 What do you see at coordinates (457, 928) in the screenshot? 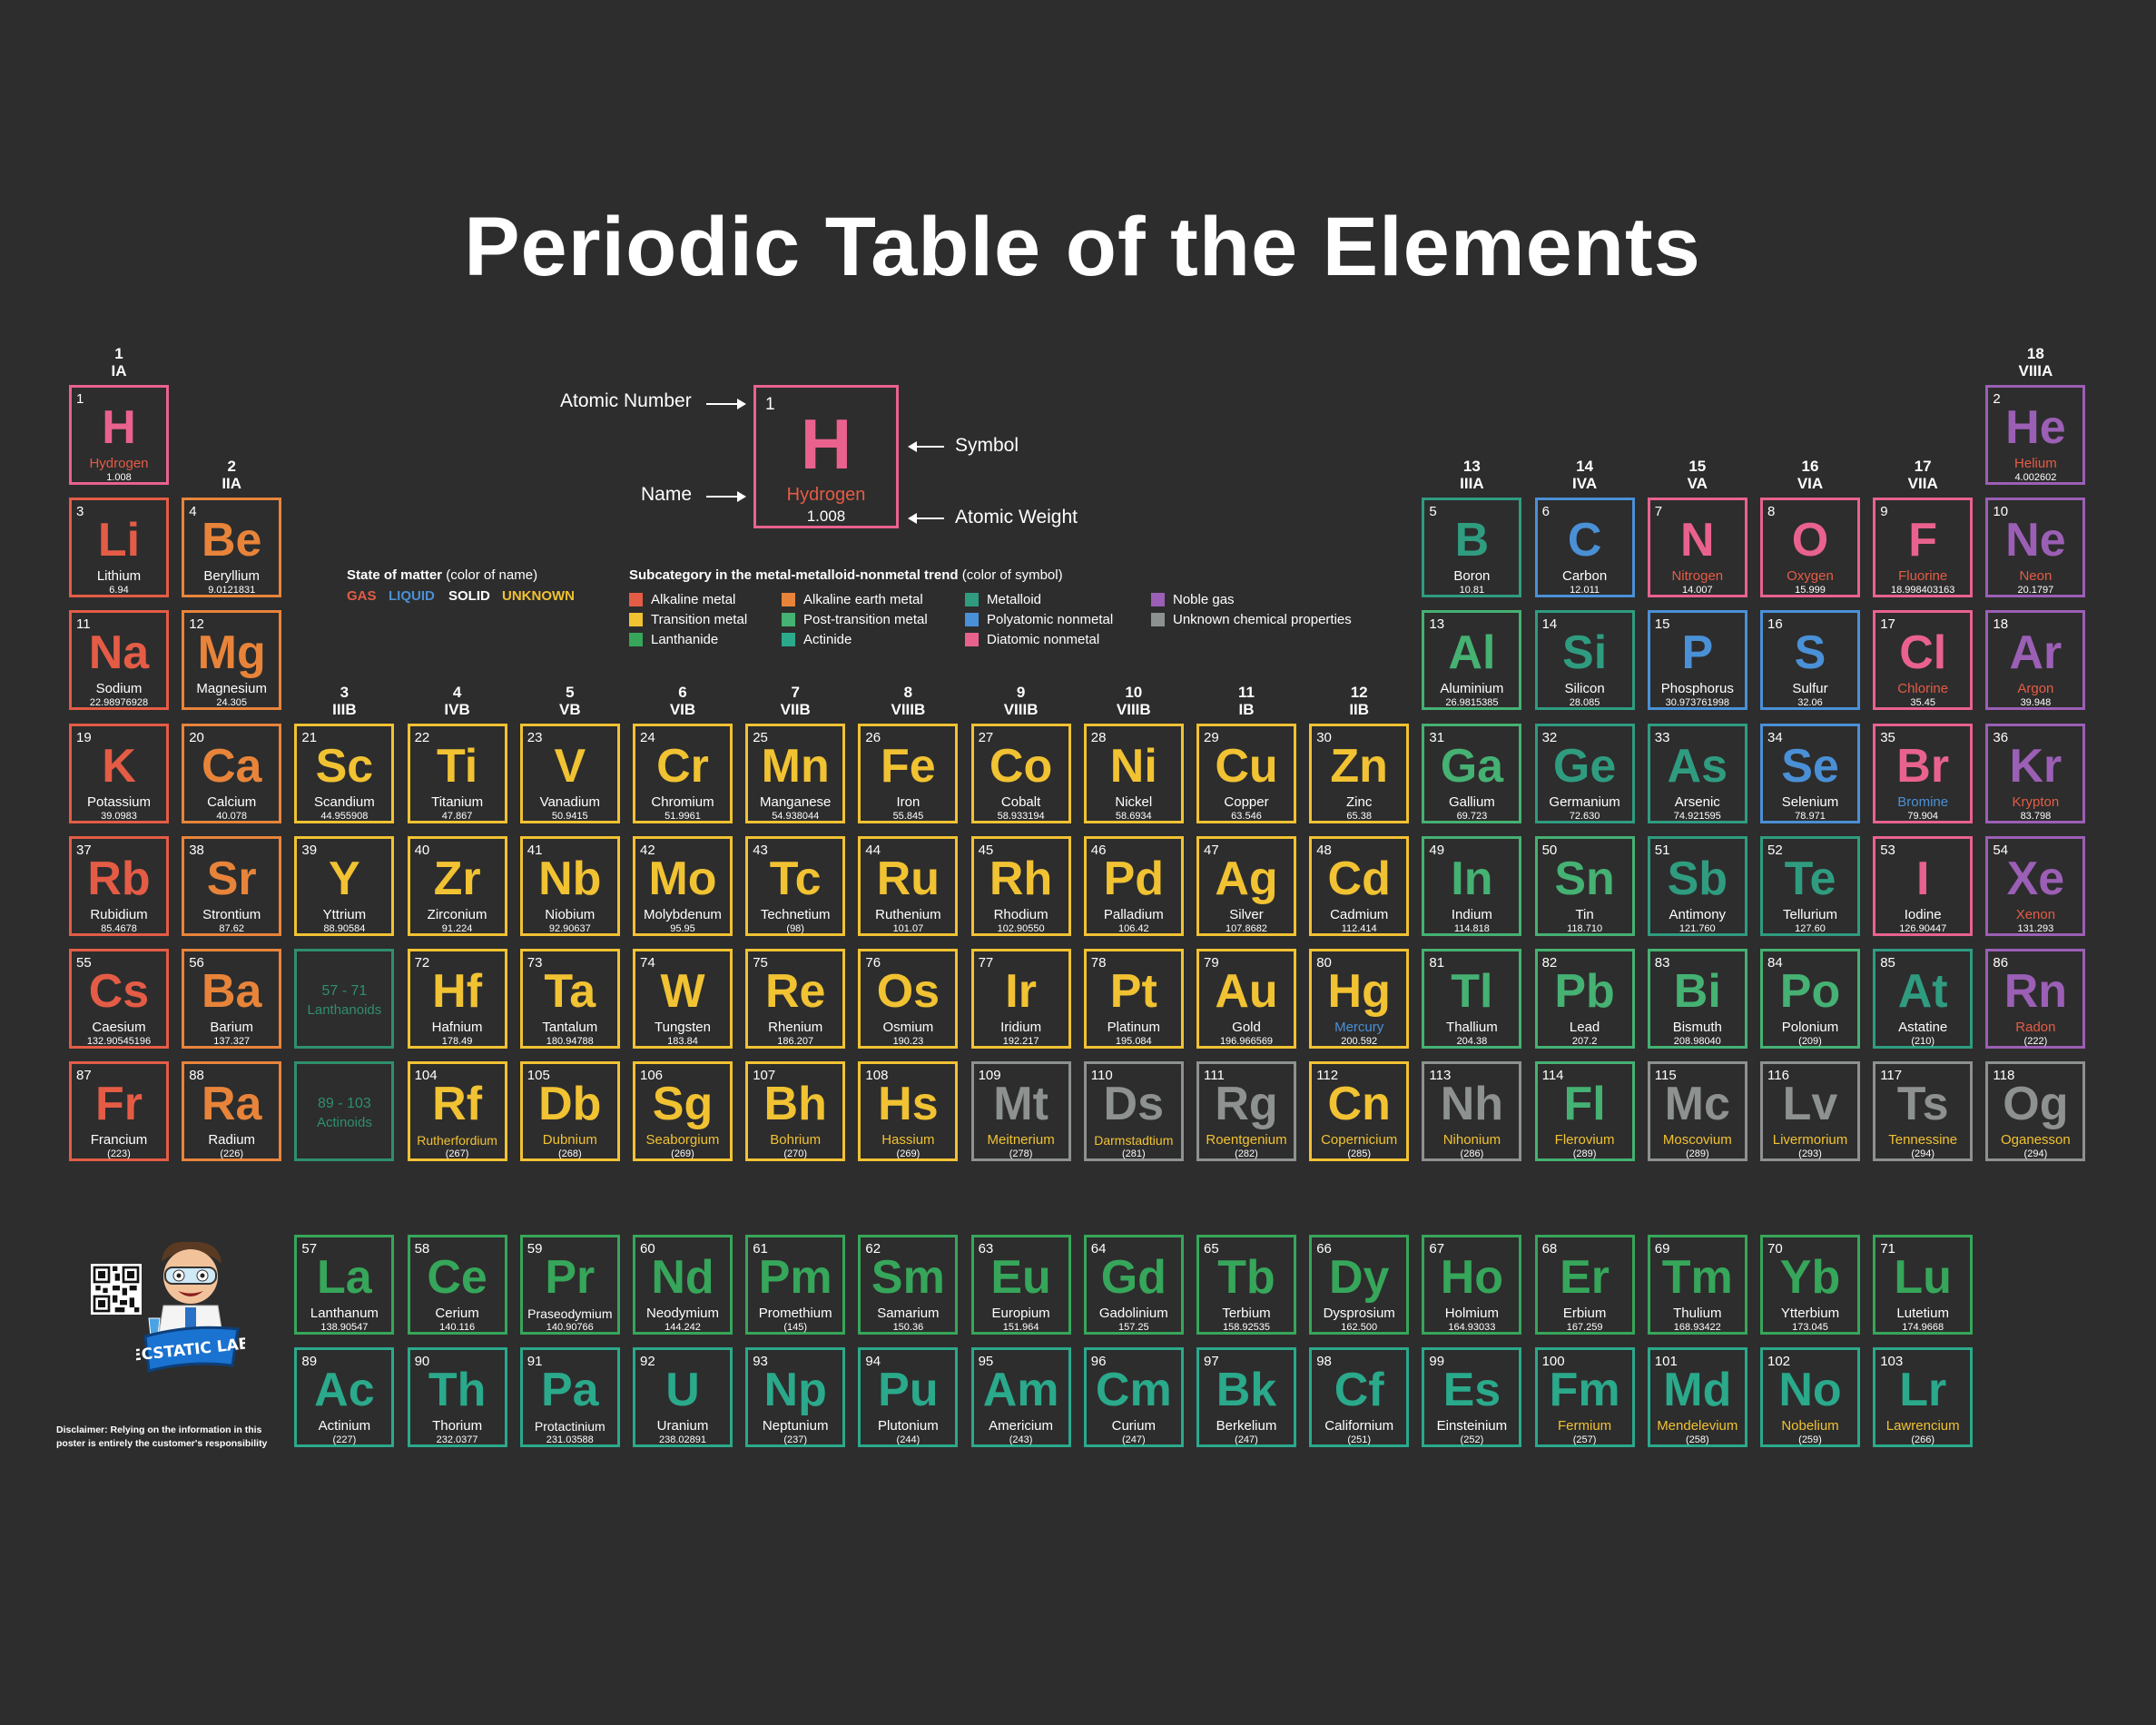
I see `atomic-weight: 91.224` at bounding box center [457, 928].